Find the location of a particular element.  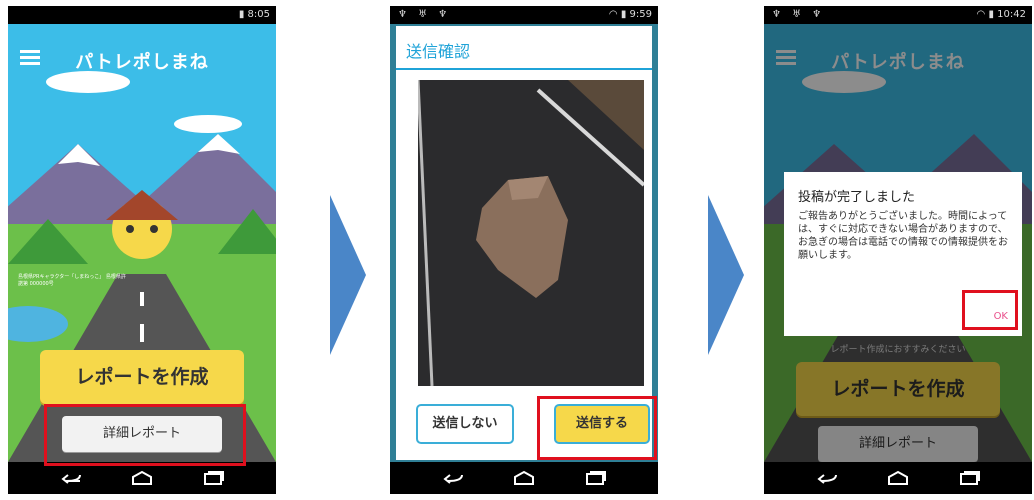

status-bar: ▮ 8:05 is located at coordinates (142, 15).